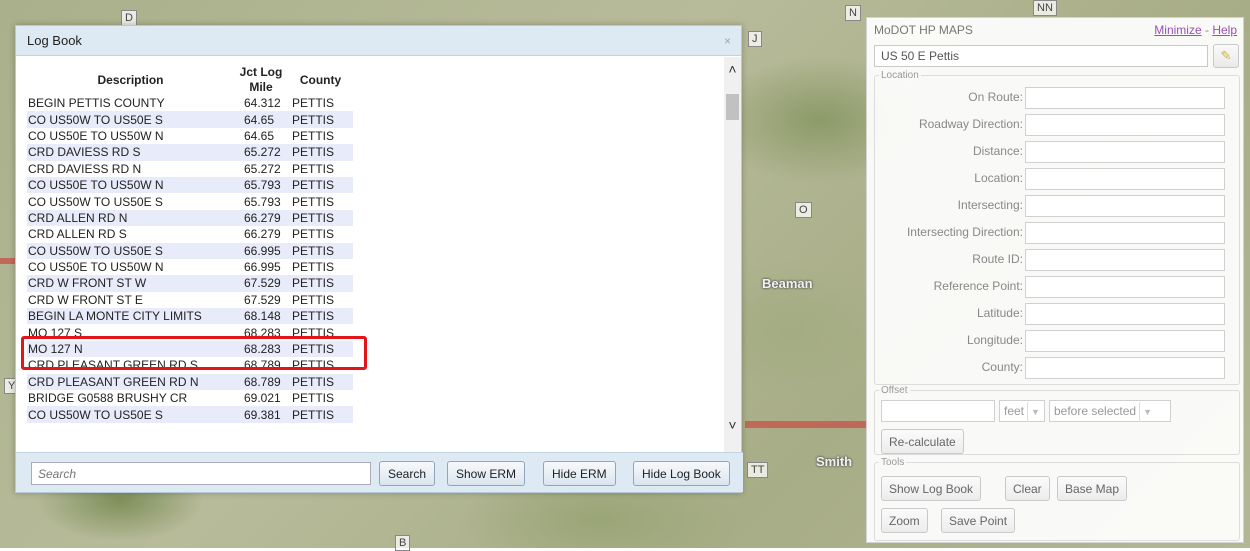 The width and height of the screenshot is (1250, 551). What do you see at coordinates (130, 80) in the screenshot?
I see `column-header-description: Description` at bounding box center [130, 80].